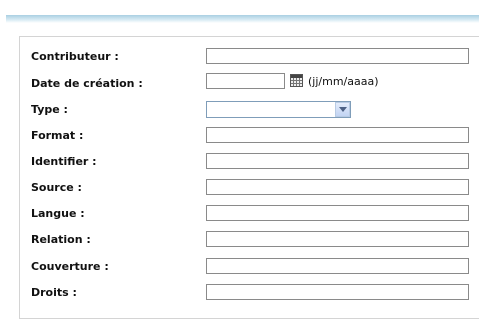 This screenshot has height=331, width=479. Describe the element at coordinates (337, 239) in the screenshot. I see `relation-input` at that location.